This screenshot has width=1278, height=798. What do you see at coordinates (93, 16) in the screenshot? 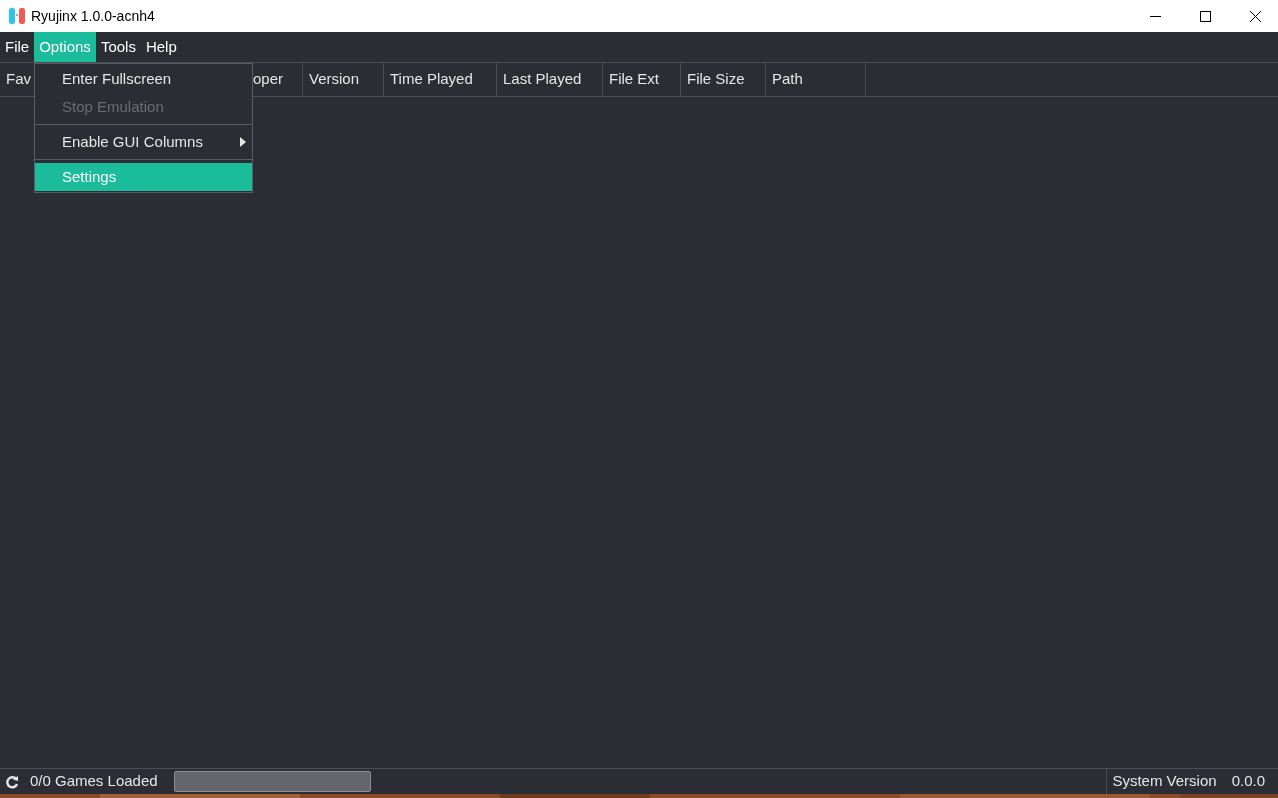
I see `window-title: Ryujinx 1.0.0-acnh4` at bounding box center [93, 16].